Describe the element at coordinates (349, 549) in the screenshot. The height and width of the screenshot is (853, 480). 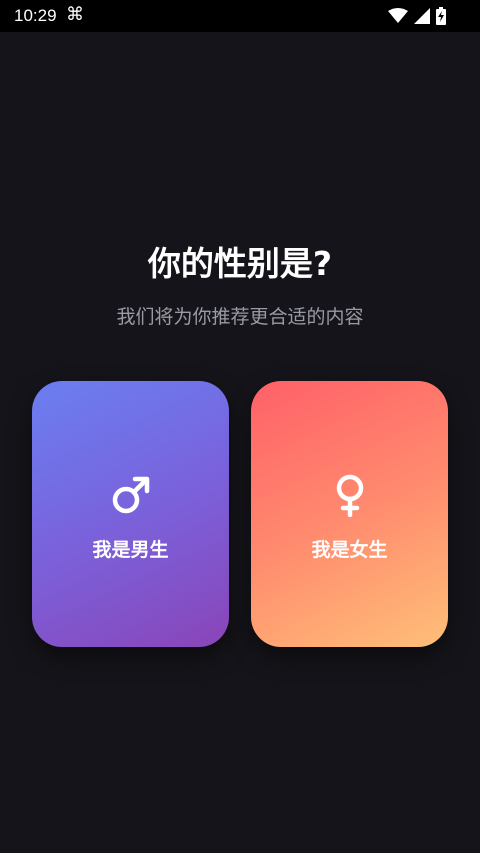
I see `female-option-label: 我是女生` at that location.